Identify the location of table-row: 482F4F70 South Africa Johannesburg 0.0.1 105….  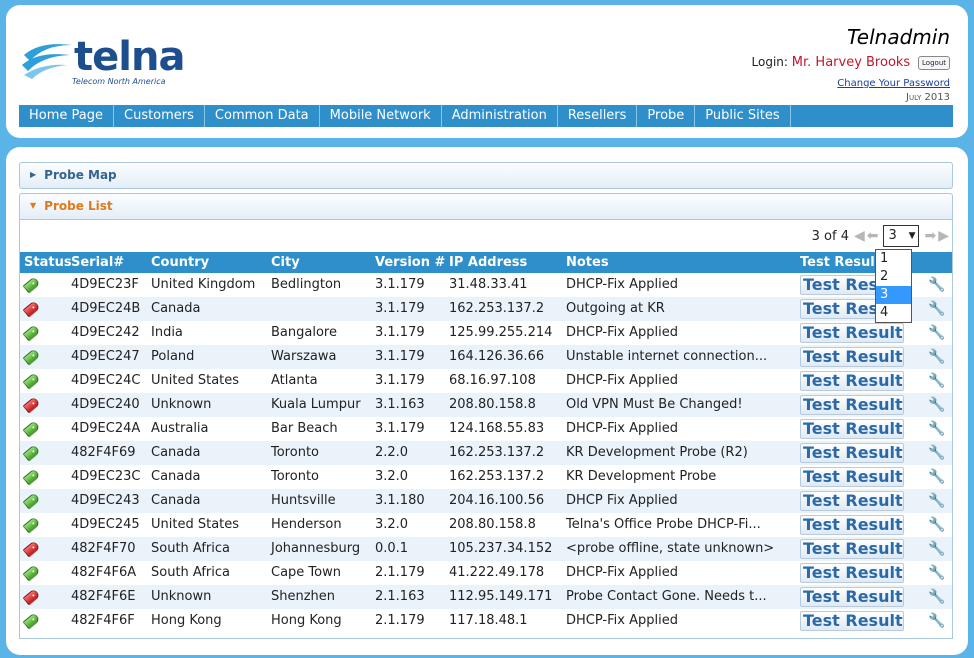
(486, 549).